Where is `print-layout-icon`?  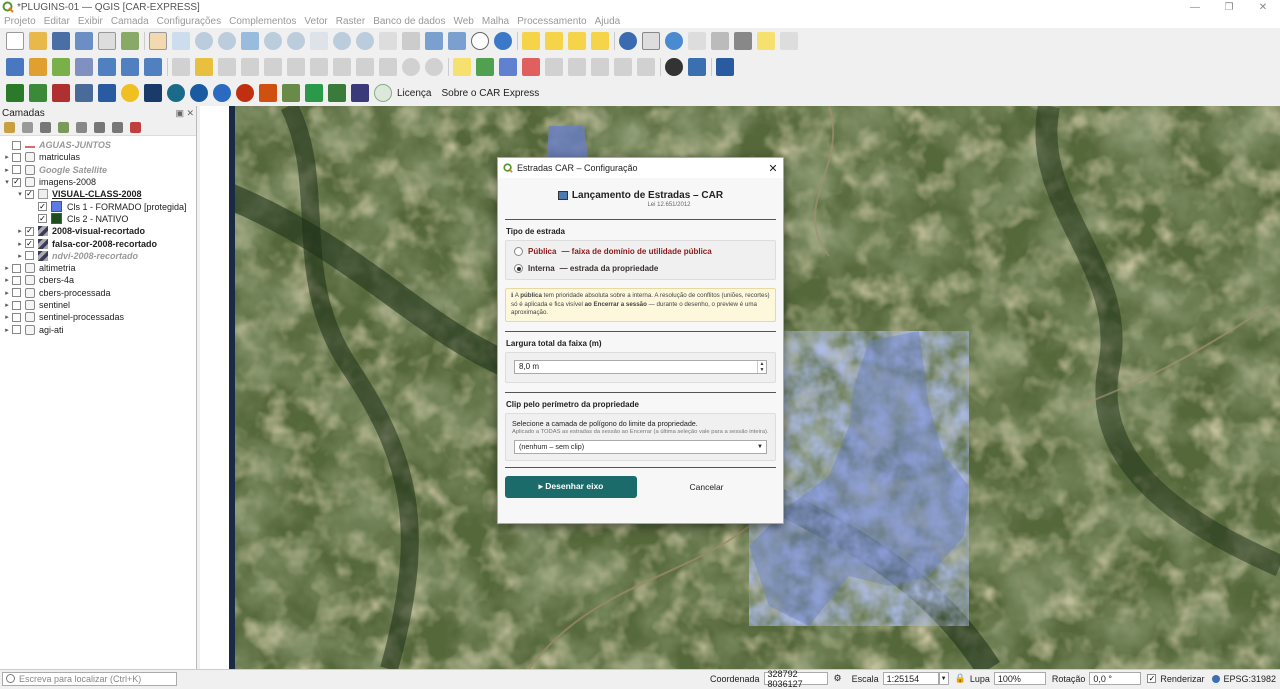 print-layout-icon is located at coordinates (107, 41).